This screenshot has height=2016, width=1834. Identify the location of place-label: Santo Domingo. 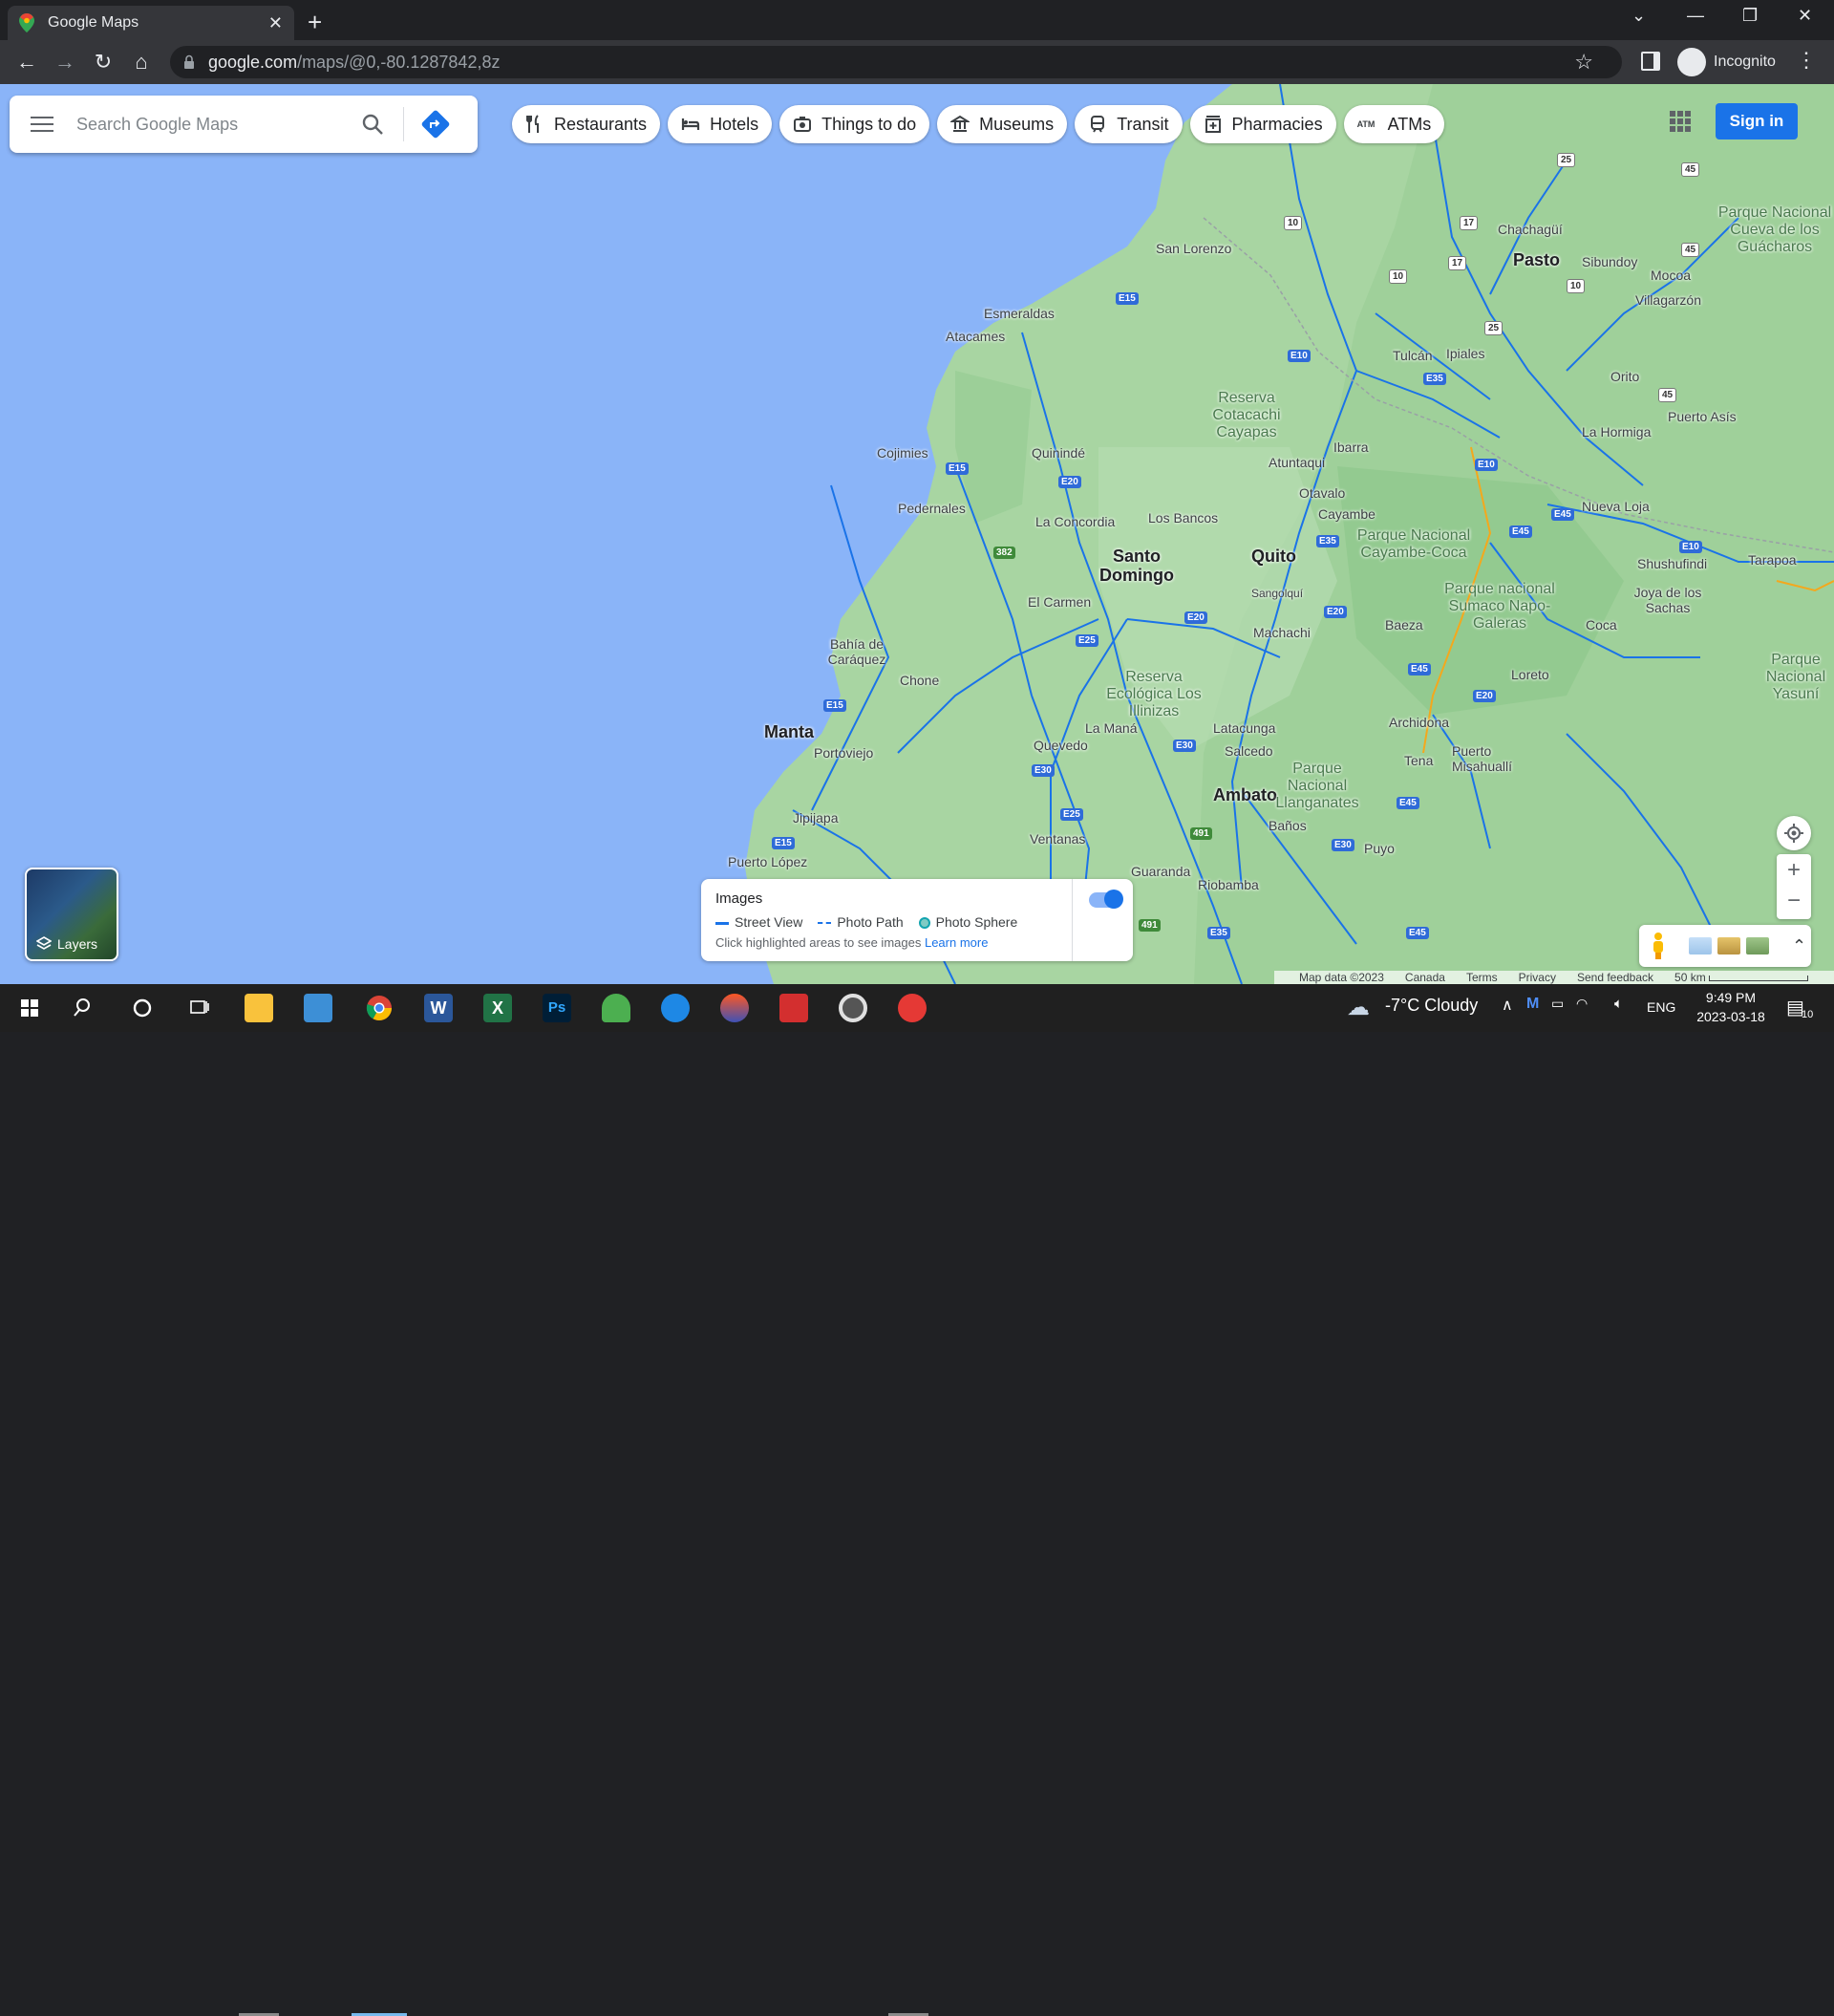
(1136, 566).